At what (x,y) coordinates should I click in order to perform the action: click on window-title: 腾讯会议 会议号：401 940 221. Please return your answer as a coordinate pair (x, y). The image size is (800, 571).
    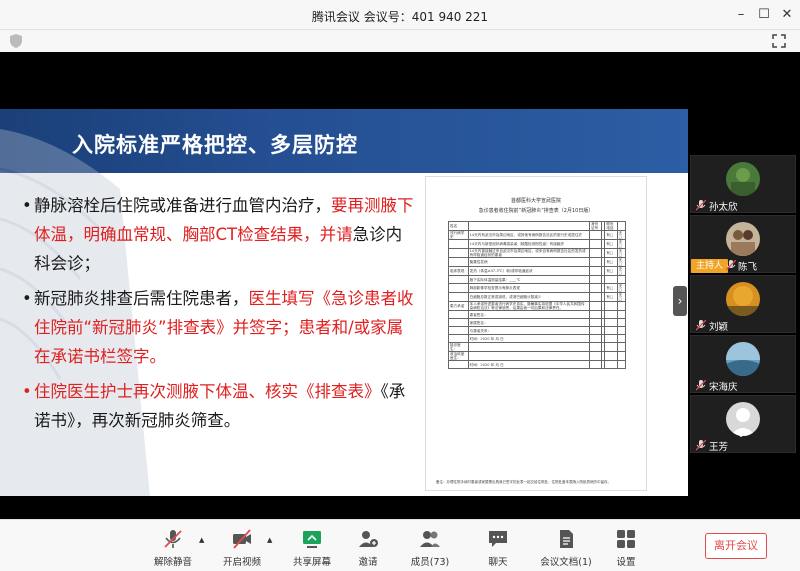
    Looking at the image, I should click on (400, 17).